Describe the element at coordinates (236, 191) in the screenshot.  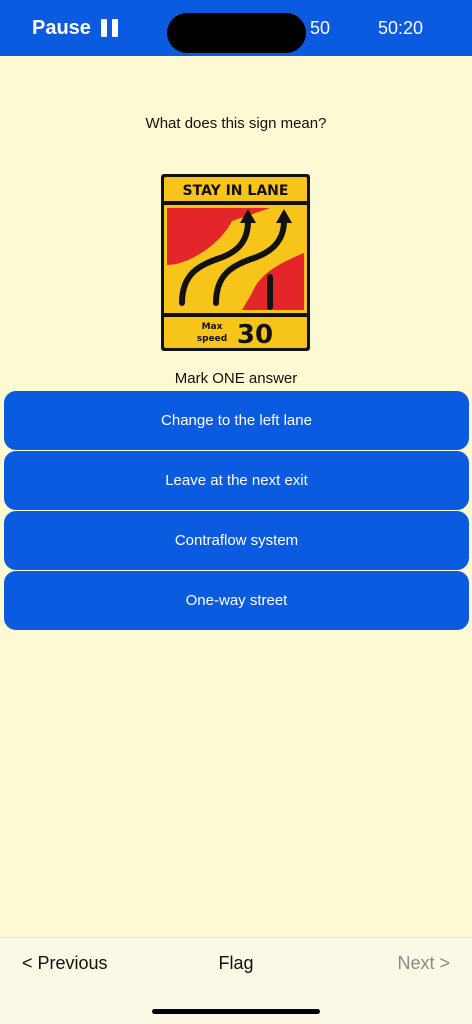
I see `sign-top-text: STAY IN LANE` at that location.